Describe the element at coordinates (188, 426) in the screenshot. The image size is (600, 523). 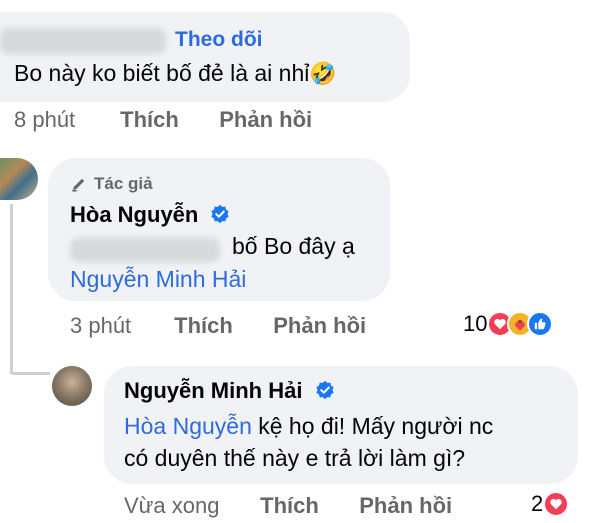
I see `mention-link: Hòa Nguyễn` at that location.